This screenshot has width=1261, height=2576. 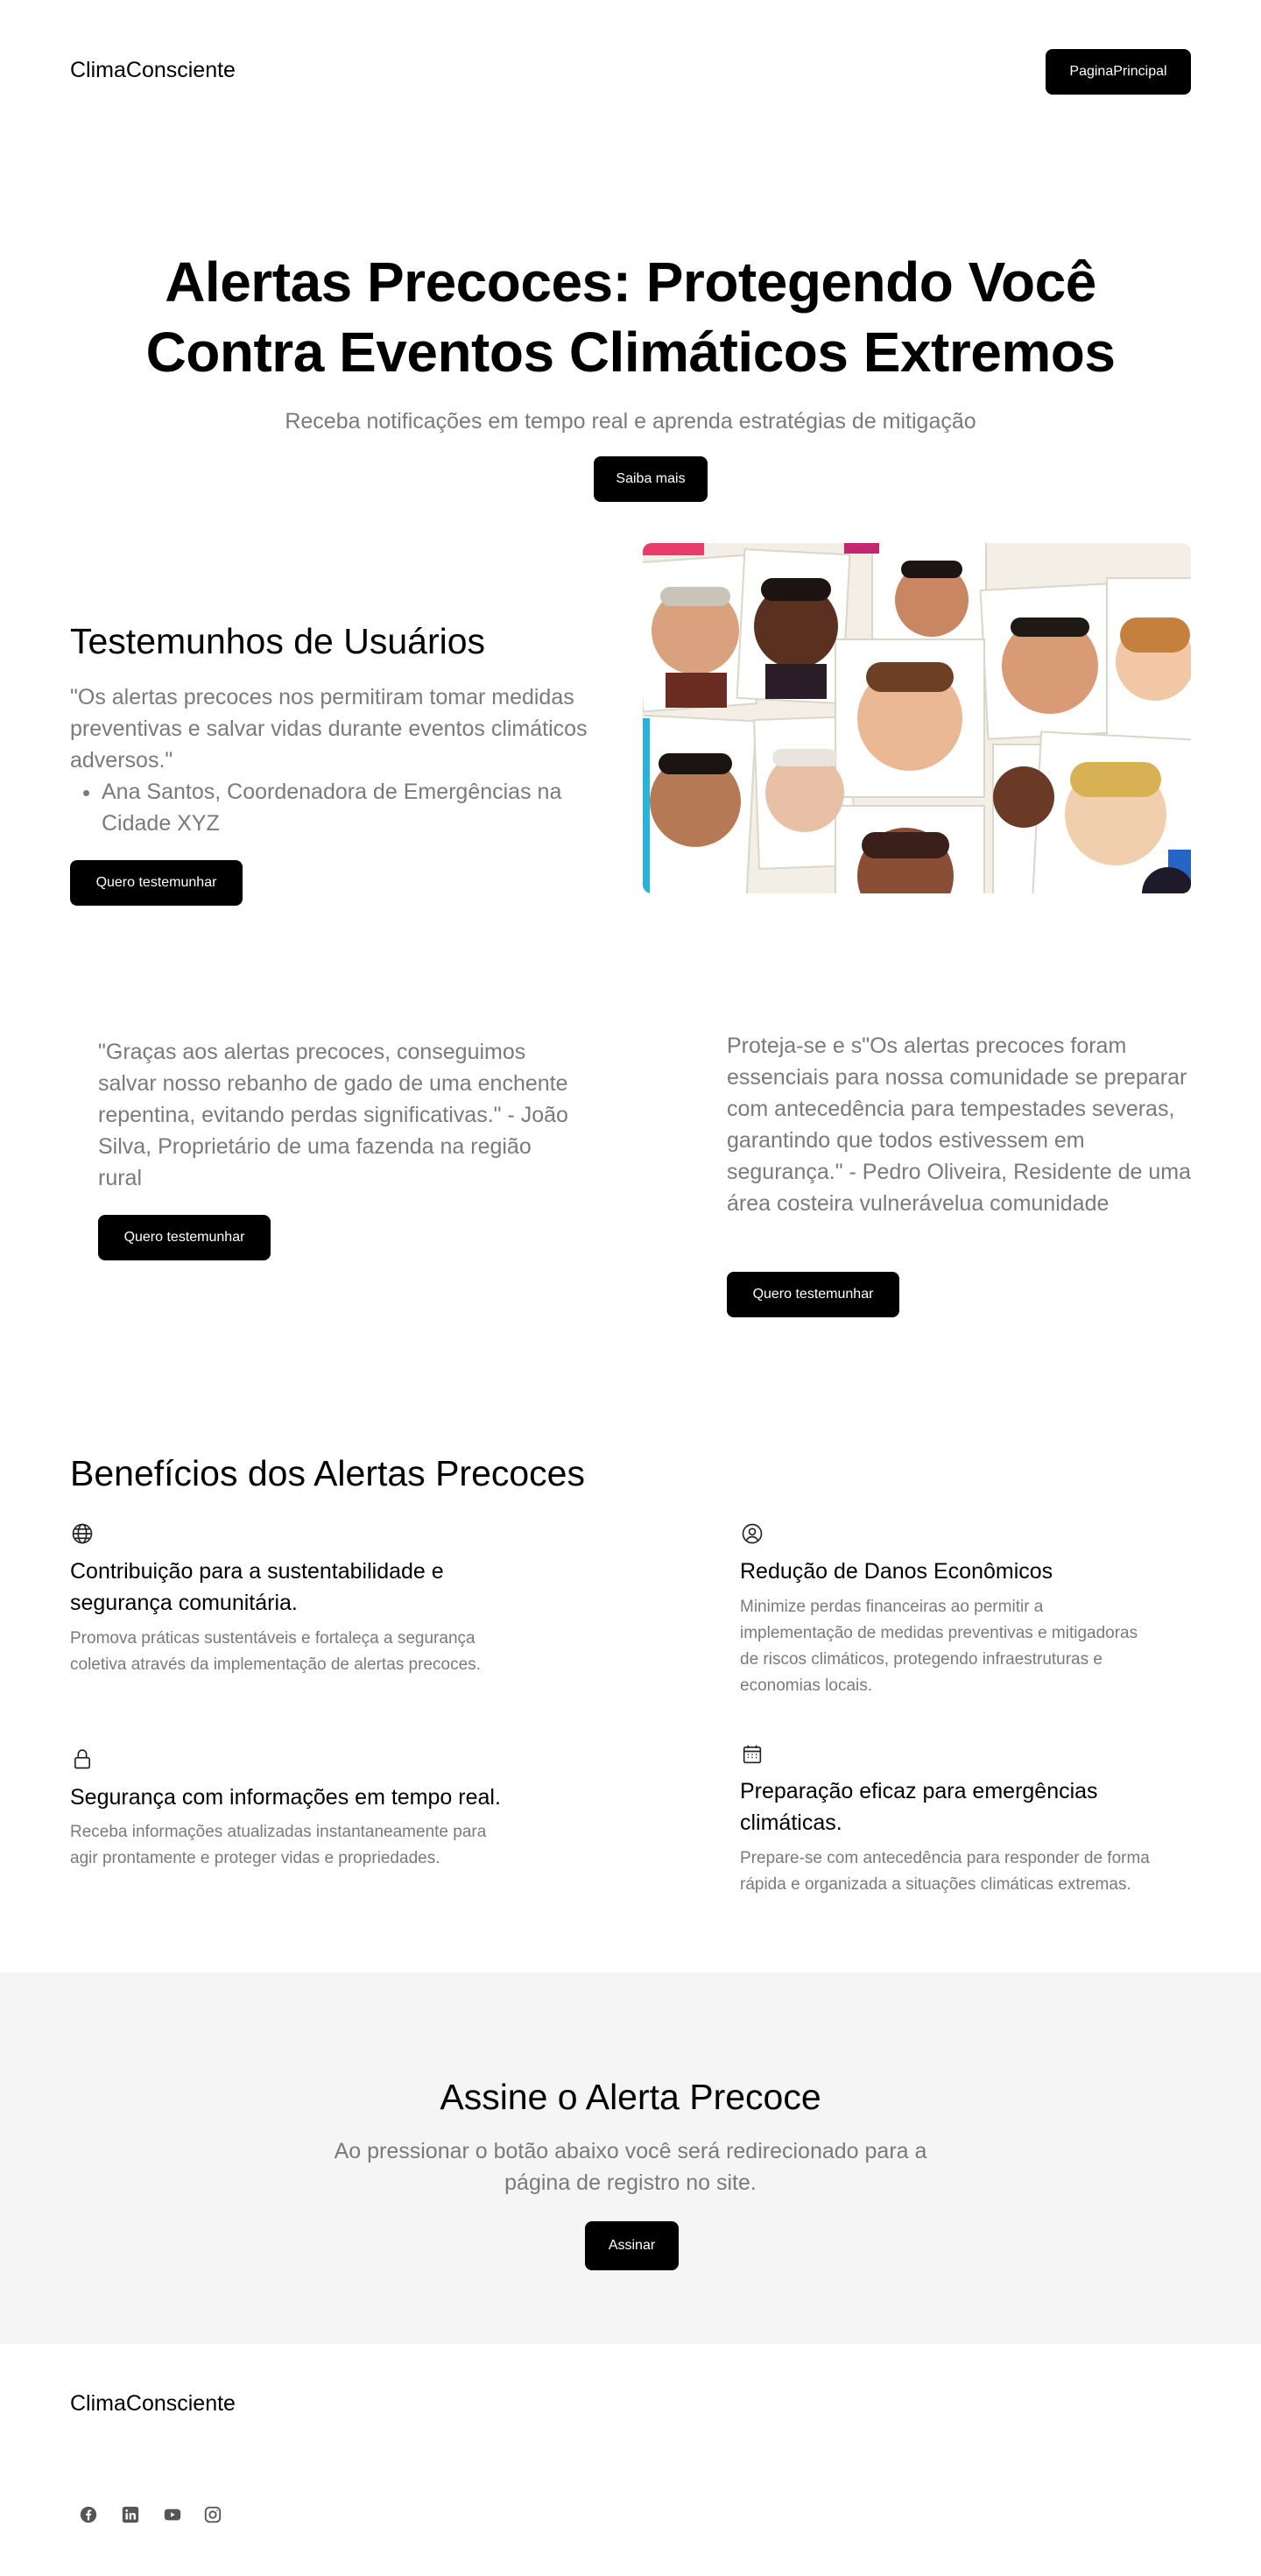 I want to click on subscribe-title: Assine o Alerta Precoce, so click(x=630, y=2097).